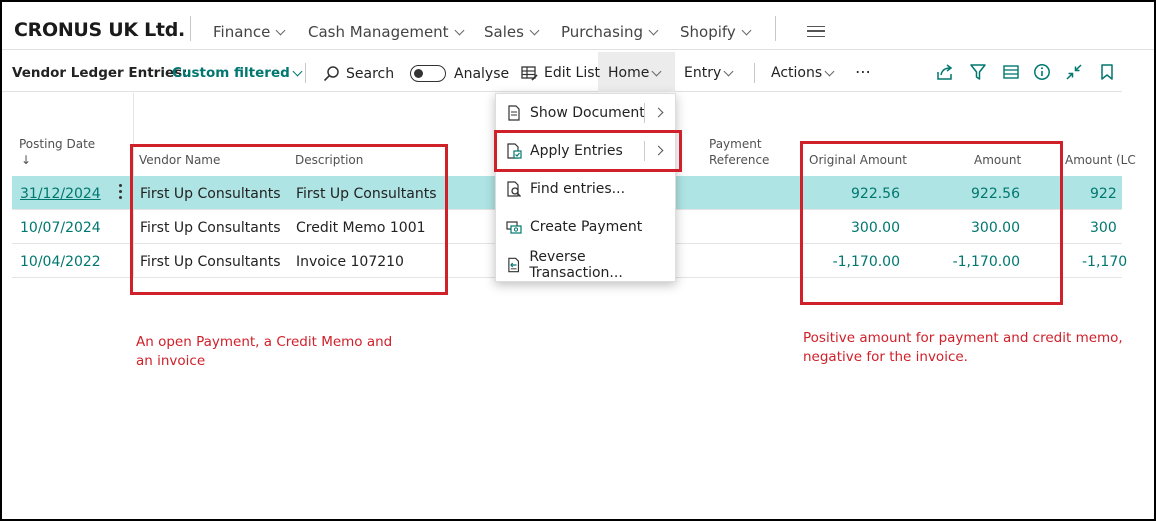  Describe the element at coordinates (386, 32) in the screenshot. I see `nav-cash-management: Cash Management` at that location.